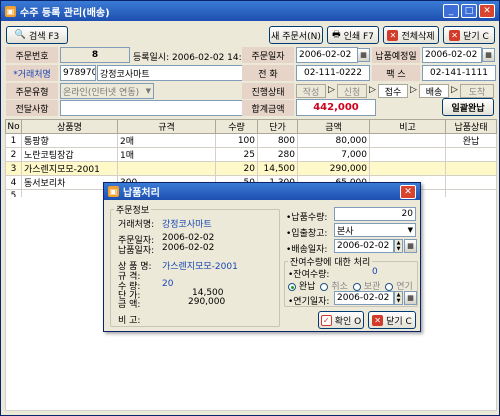  Describe the element at coordinates (309, 302) in the screenshot. I see `delay-date-label: •연기일자:` at that location.